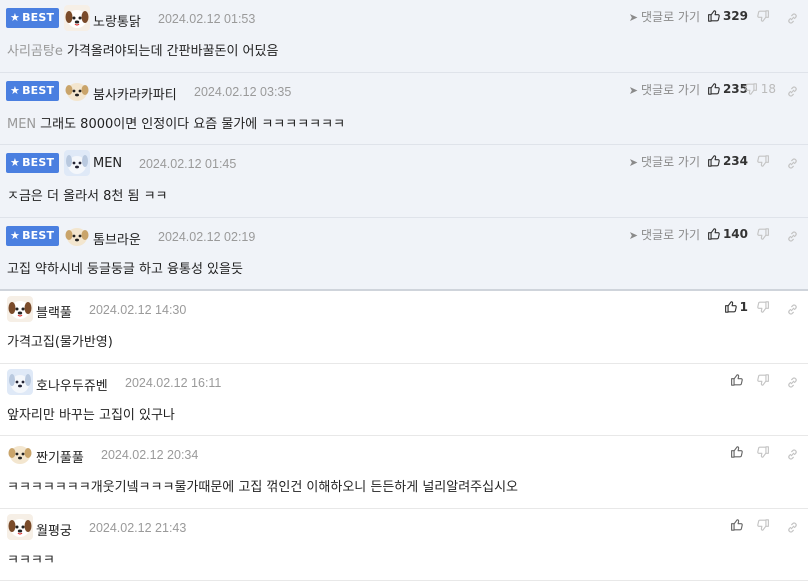 This screenshot has height=581, width=808. Describe the element at coordinates (242, 92) in the screenshot. I see `comment-date: 2024.02.12 03:35` at that location.